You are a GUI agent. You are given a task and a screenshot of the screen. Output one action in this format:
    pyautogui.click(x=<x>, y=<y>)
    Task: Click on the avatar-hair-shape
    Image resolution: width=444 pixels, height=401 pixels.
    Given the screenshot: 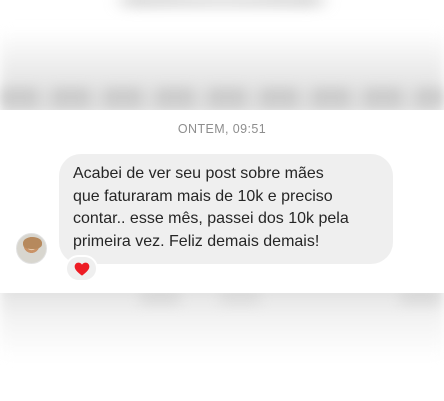 What is the action you would take?
    pyautogui.click(x=32, y=243)
    